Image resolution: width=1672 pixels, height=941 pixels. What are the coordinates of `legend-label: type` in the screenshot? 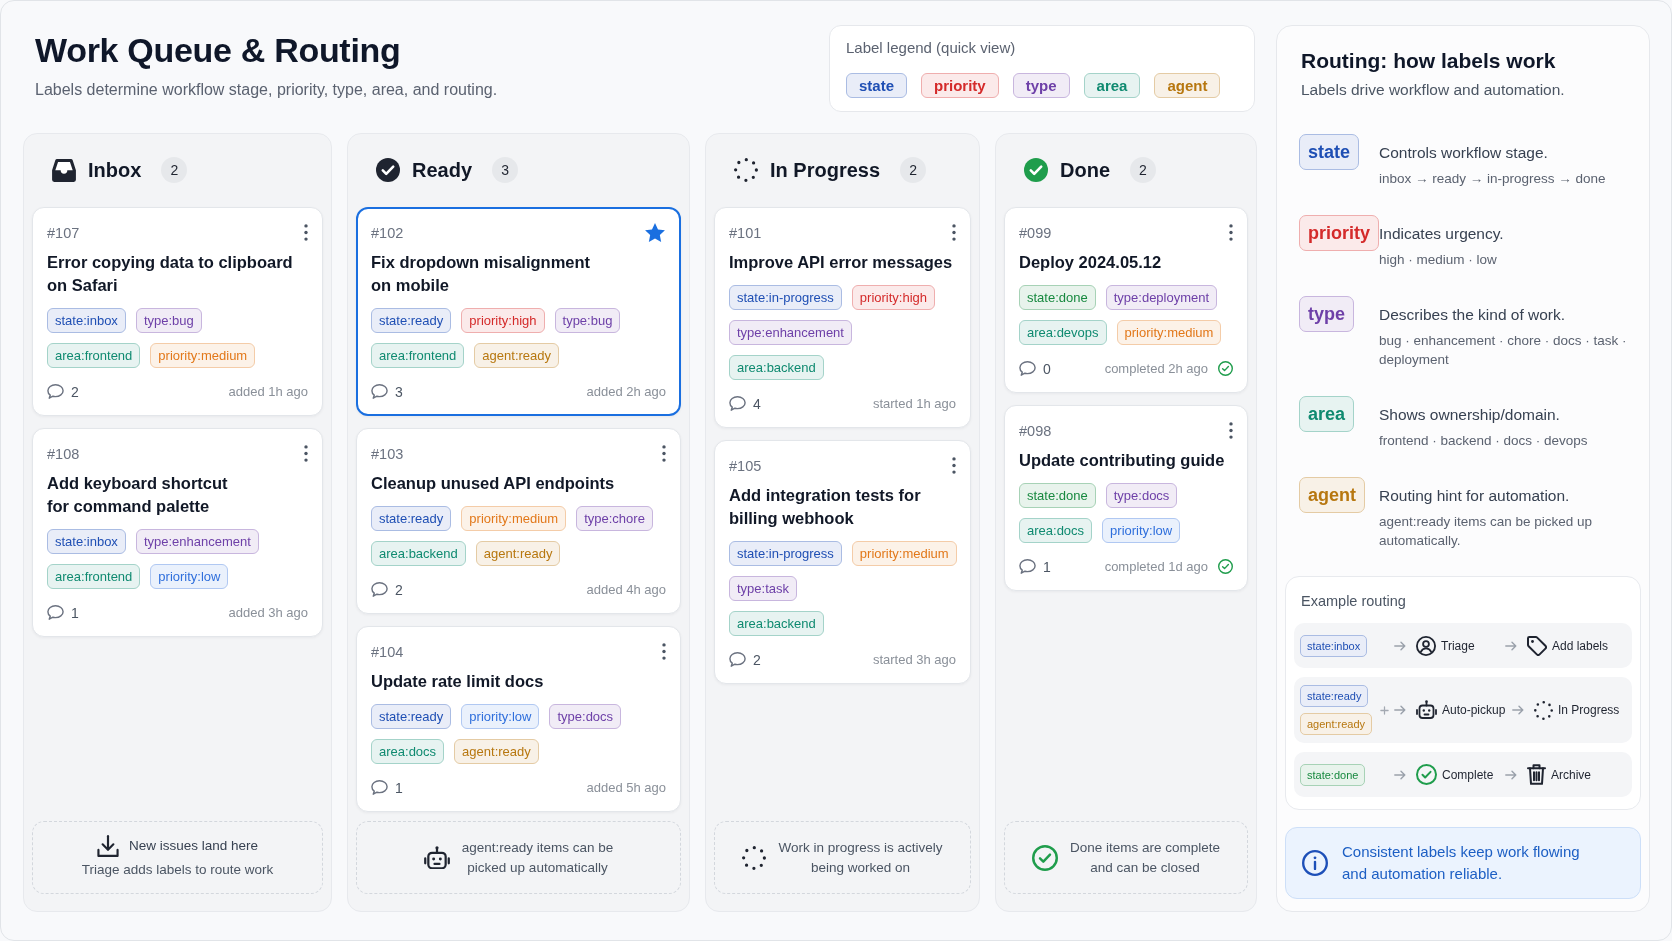 It's located at (1041, 85).